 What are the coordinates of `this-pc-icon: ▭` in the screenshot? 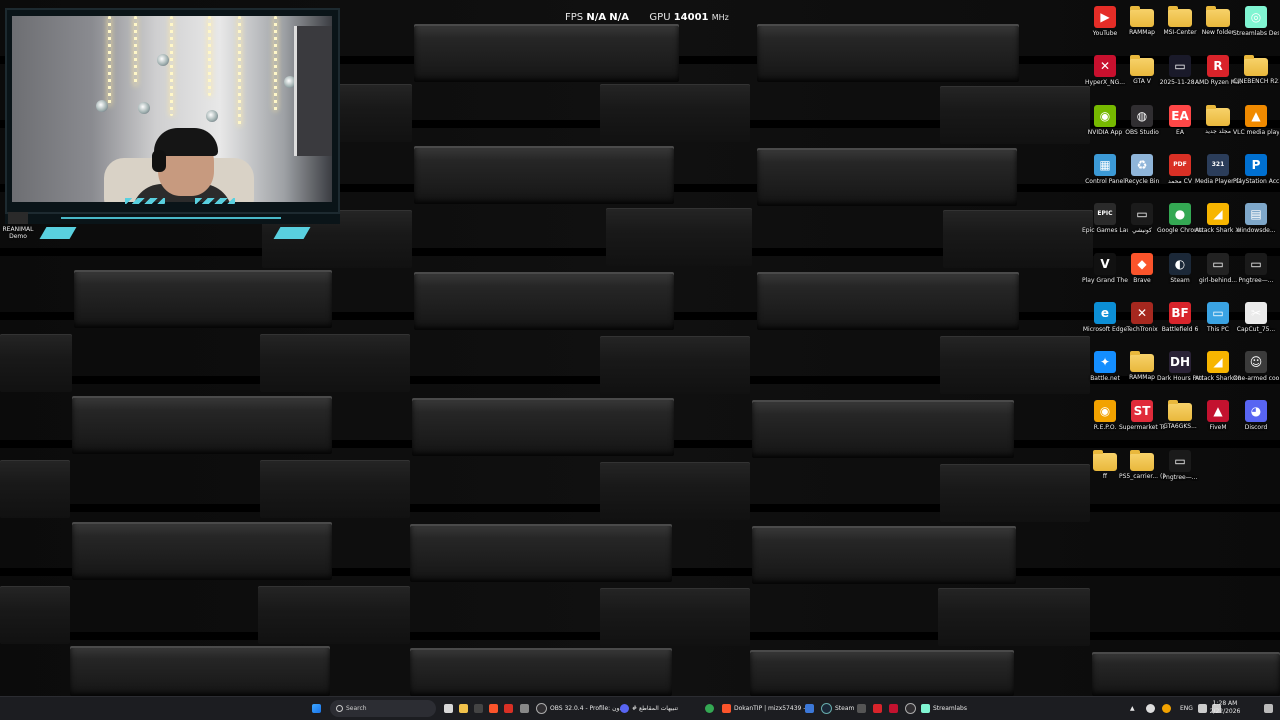 It's located at (1218, 313).